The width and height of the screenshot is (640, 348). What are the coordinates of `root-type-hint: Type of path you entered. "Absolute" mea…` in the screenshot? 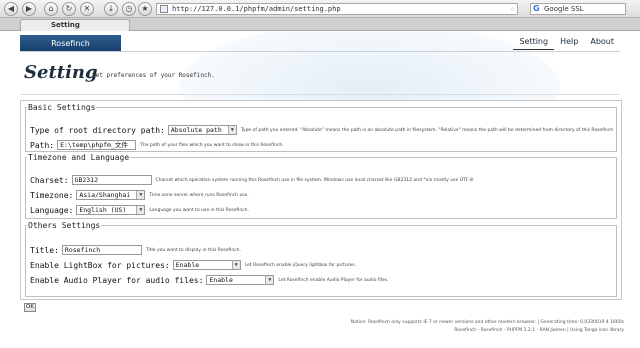 It's located at (427, 130).